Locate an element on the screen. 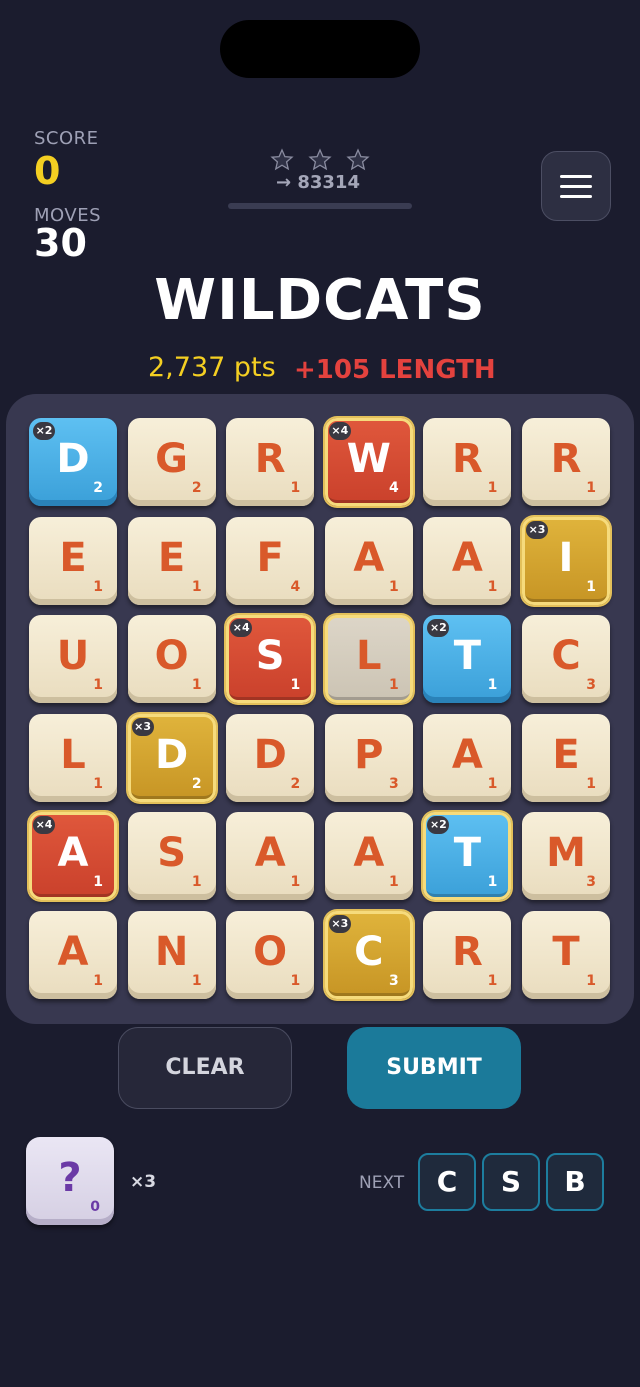  score-label: SCORE is located at coordinates (66, 138).